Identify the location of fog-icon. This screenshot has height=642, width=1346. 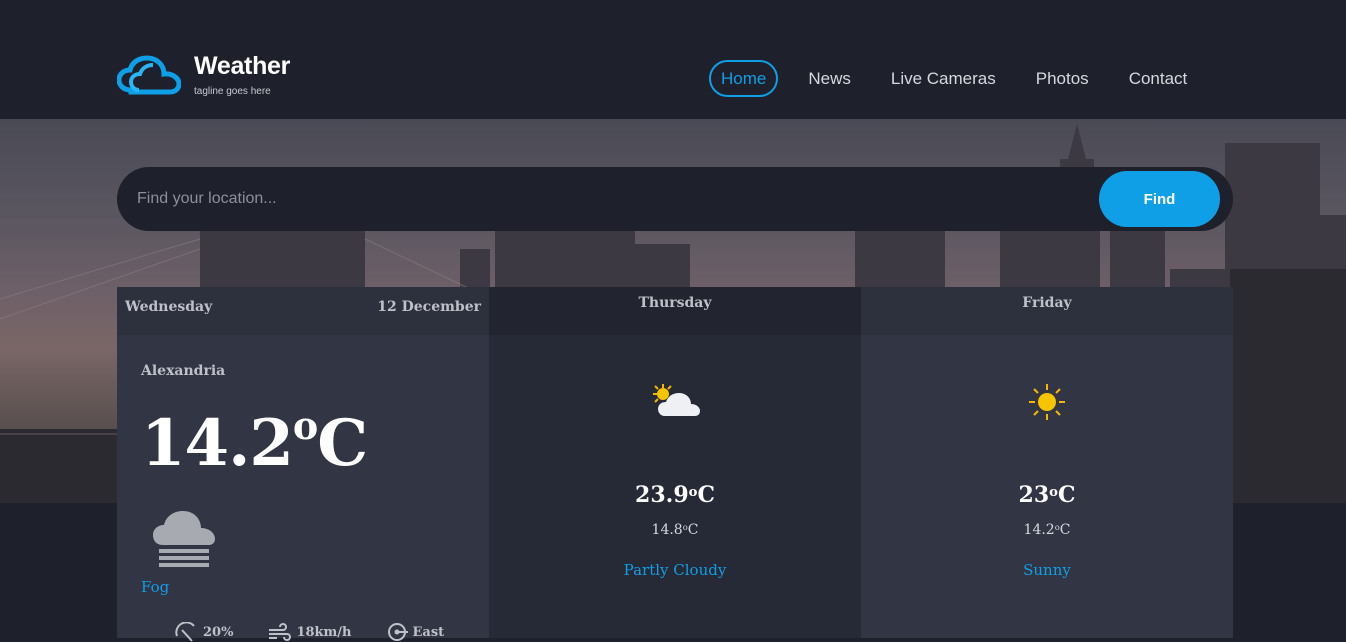
(184, 539).